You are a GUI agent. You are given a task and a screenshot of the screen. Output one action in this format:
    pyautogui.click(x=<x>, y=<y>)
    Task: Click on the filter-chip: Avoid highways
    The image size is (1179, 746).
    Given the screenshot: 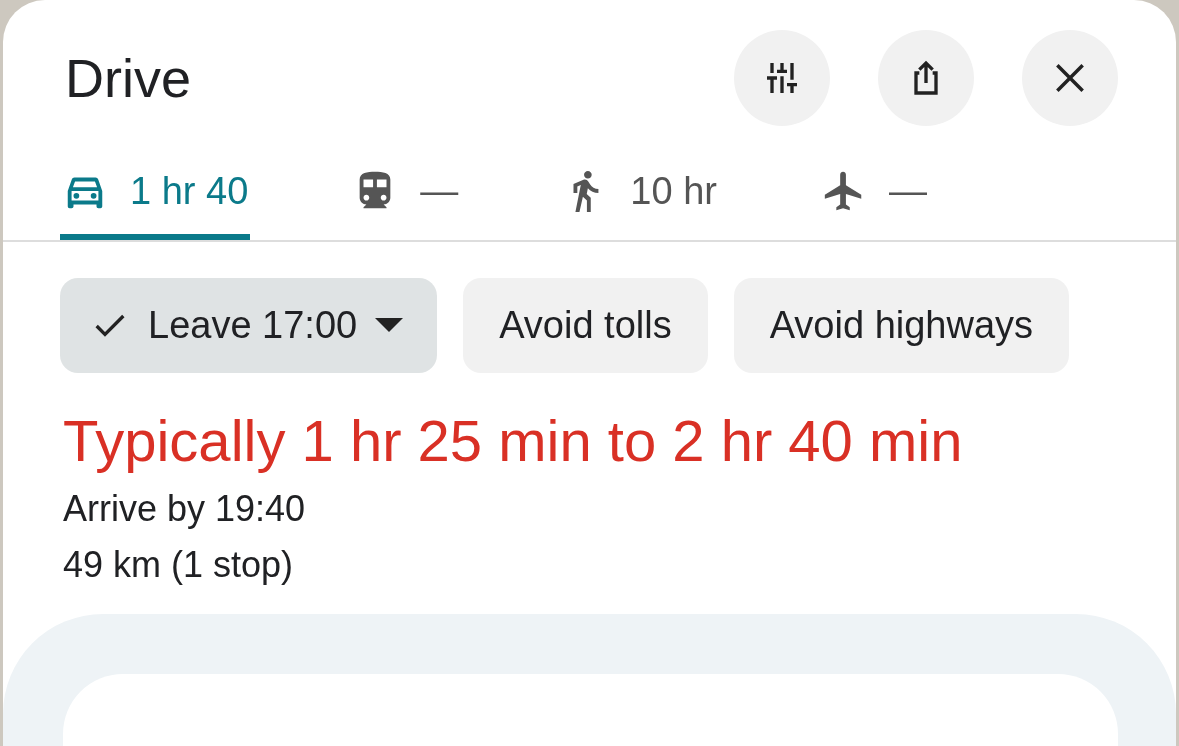 What is the action you would take?
    pyautogui.click(x=901, y=325)
    